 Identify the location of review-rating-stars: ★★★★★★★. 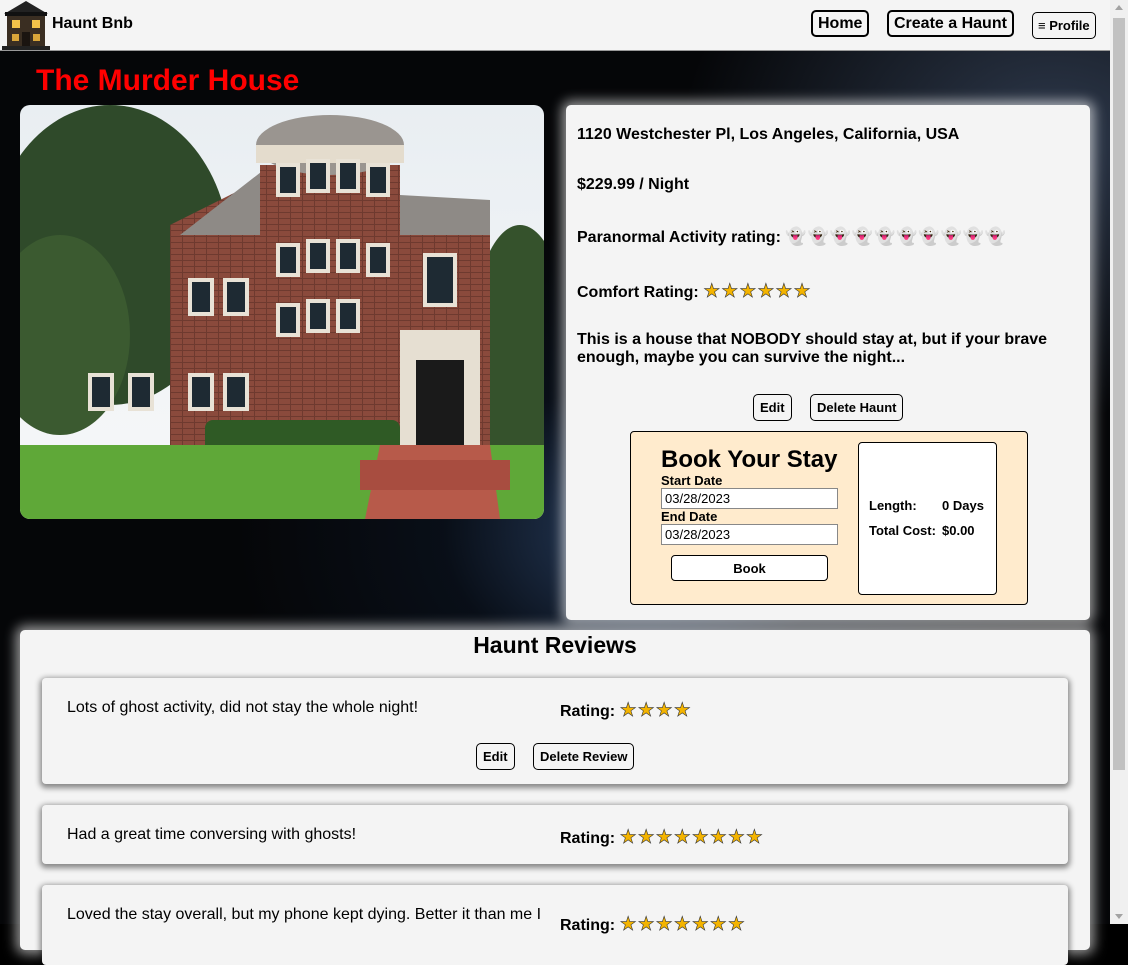
(682, 924).